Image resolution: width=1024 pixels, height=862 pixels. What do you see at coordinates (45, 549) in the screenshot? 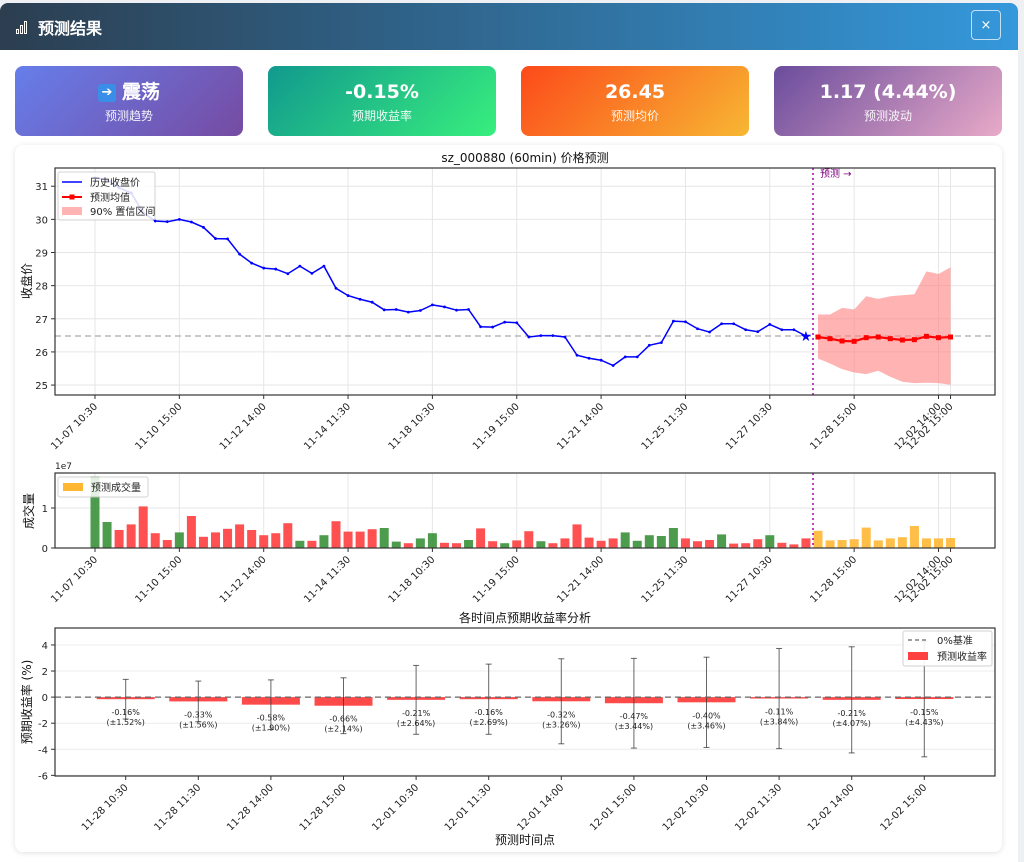
I see `volume-ytick-label: 0` at bounding box center [45, 549].